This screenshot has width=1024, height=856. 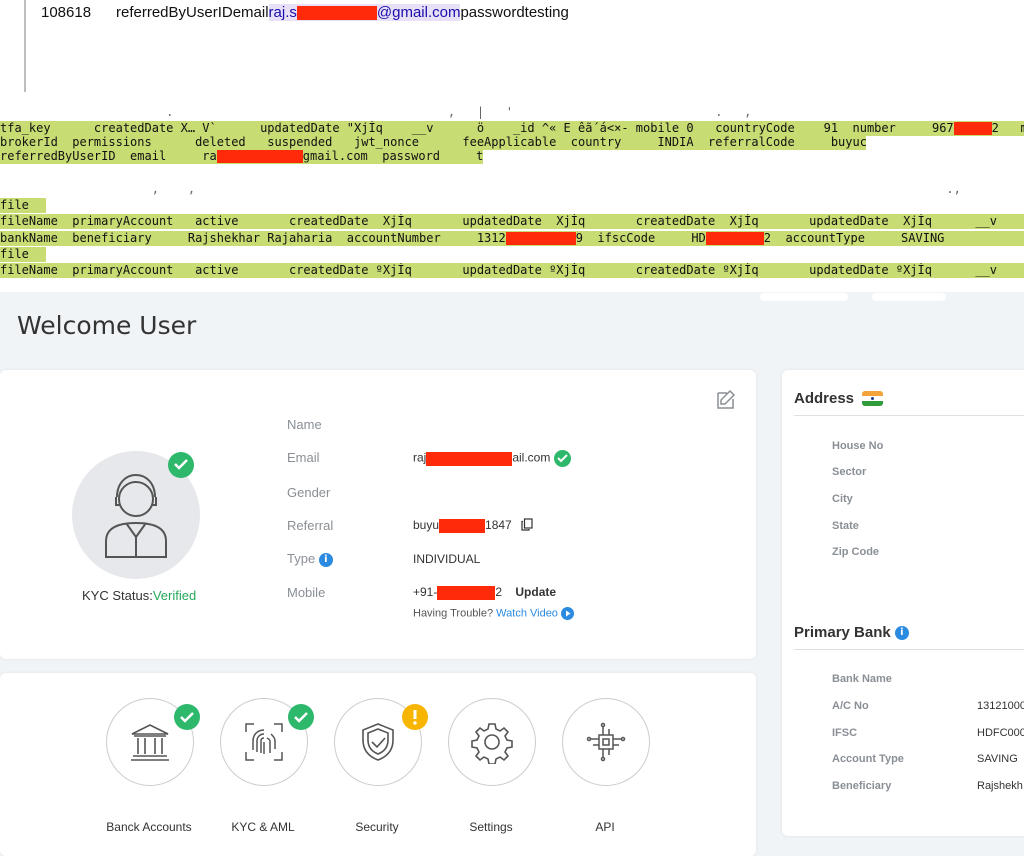 What do you see at coordinates (903, 603) in the screenshot?
I see `details-card` at bounding box center [903, 603].